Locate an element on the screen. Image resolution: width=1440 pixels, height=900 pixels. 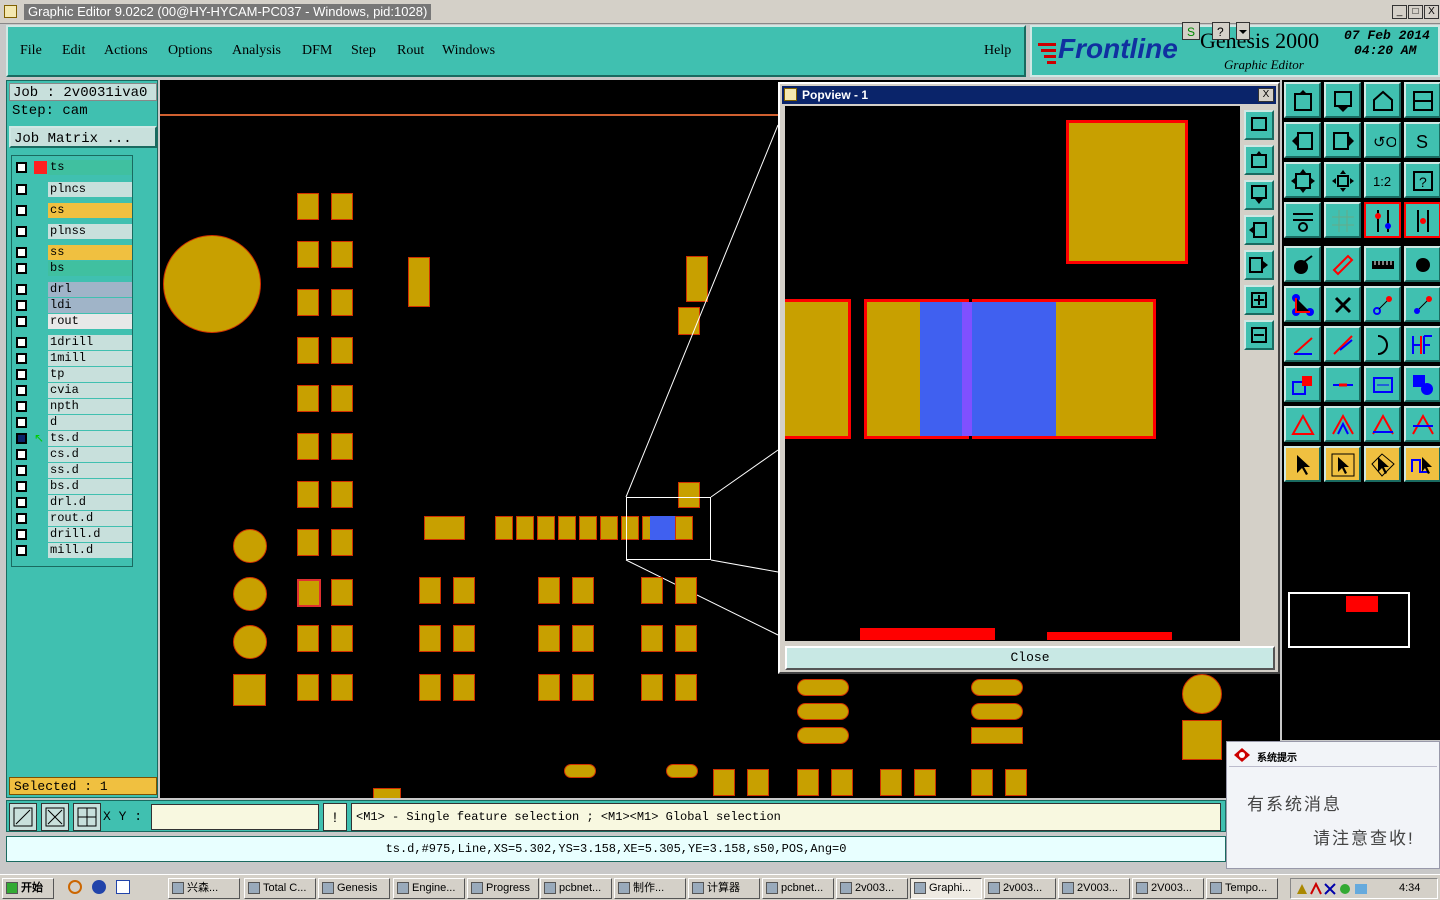
taskbar-item: Progress is located at coordinates (503, 888).